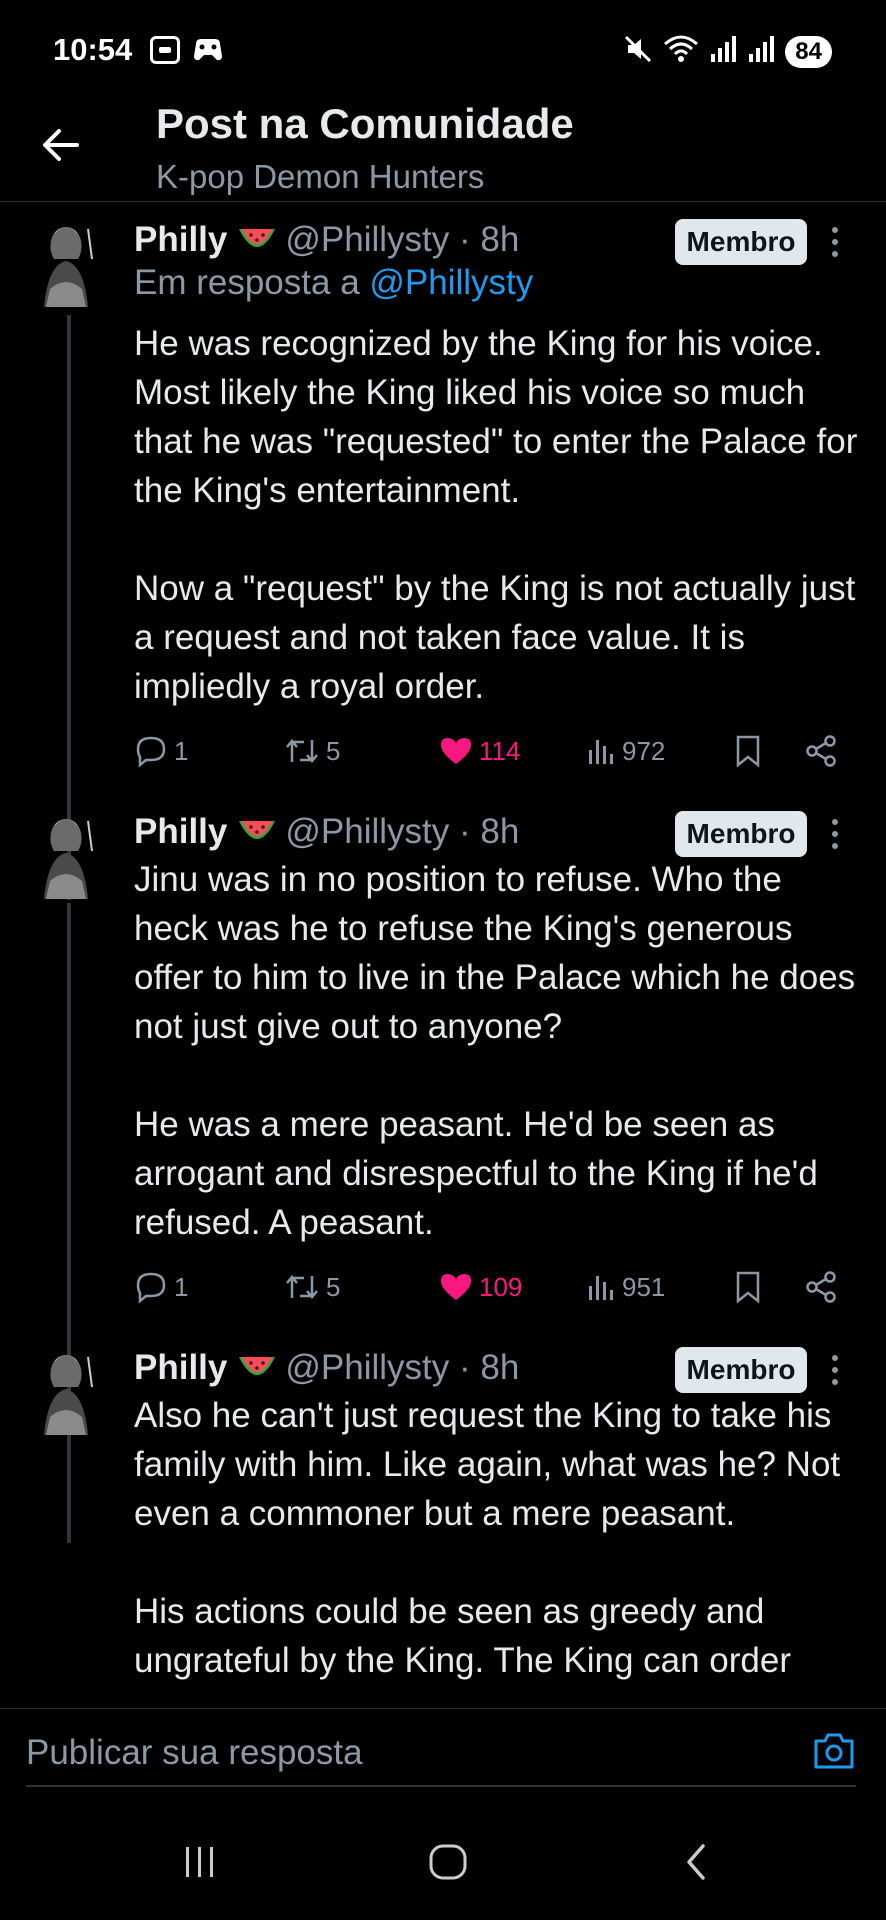 The image size is (886, 1920). I want to click on status-icons: 84, so click(727, 51).